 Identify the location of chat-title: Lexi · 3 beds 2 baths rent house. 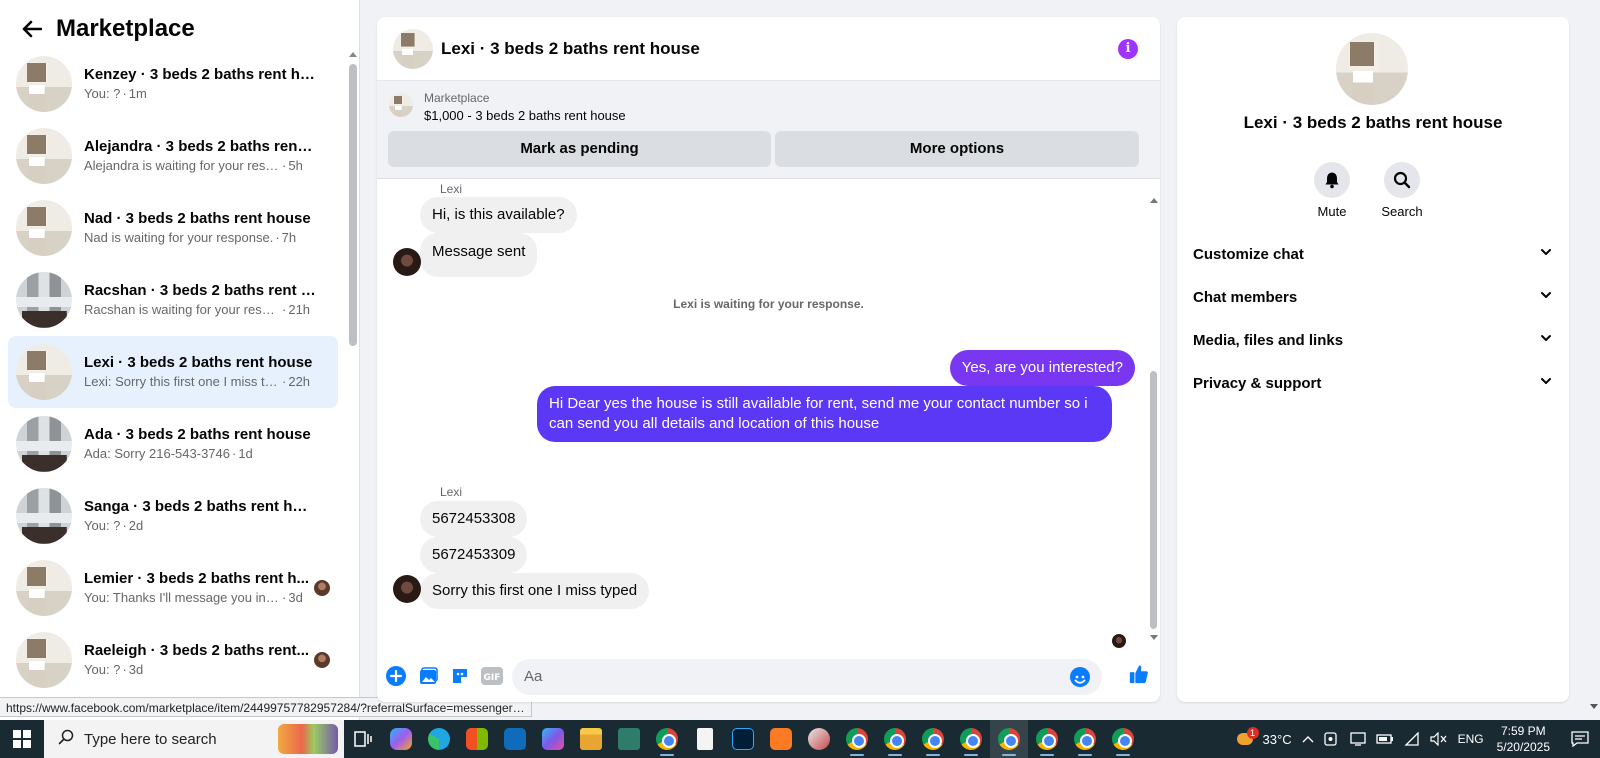
(570, 49).